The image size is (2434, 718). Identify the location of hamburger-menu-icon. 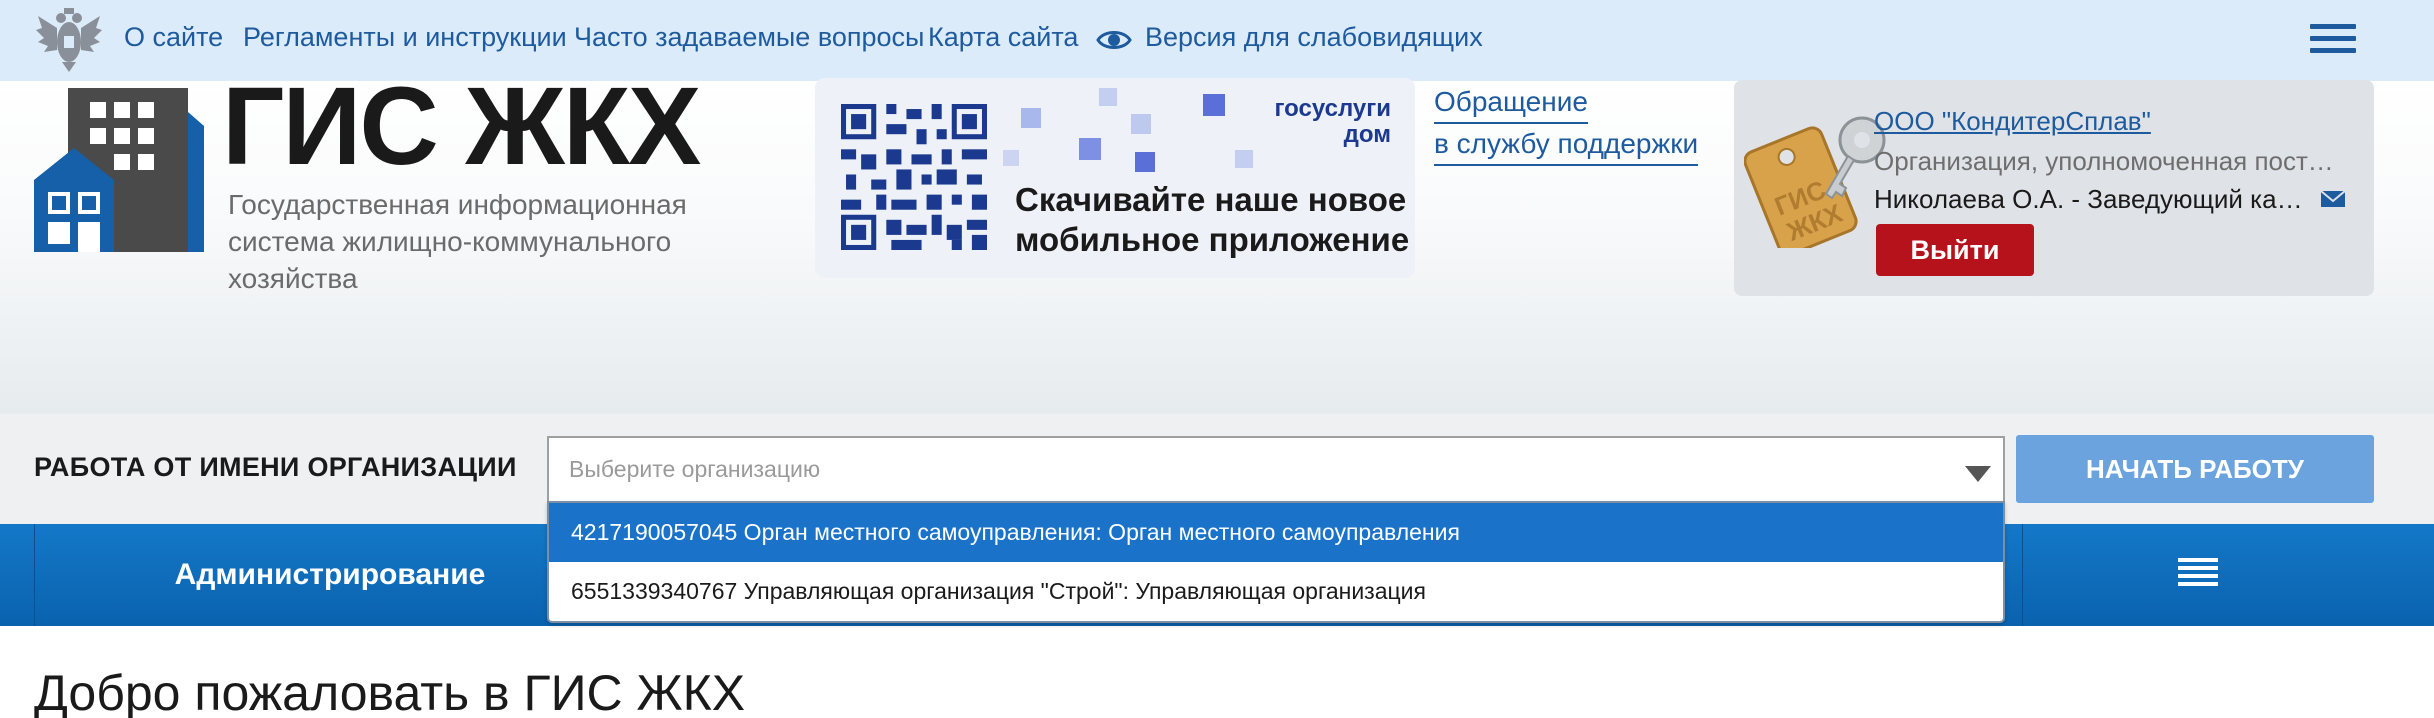
(2333, 40).